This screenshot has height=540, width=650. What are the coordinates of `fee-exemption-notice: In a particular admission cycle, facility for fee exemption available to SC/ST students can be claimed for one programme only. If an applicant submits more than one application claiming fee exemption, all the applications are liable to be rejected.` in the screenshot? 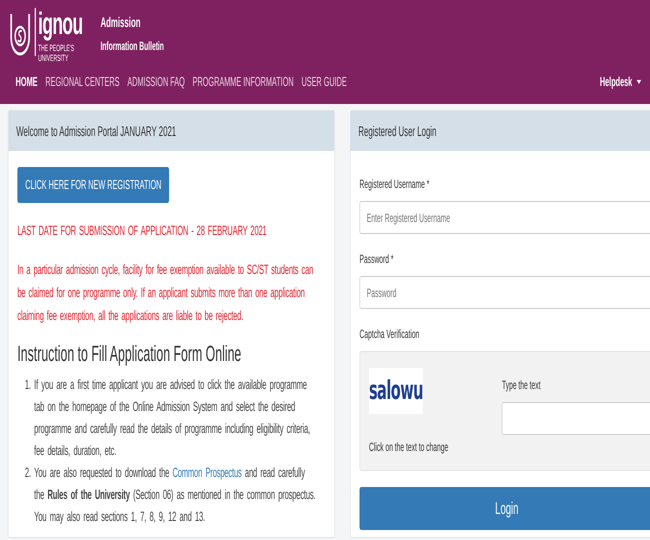 It's located at (165, 292).